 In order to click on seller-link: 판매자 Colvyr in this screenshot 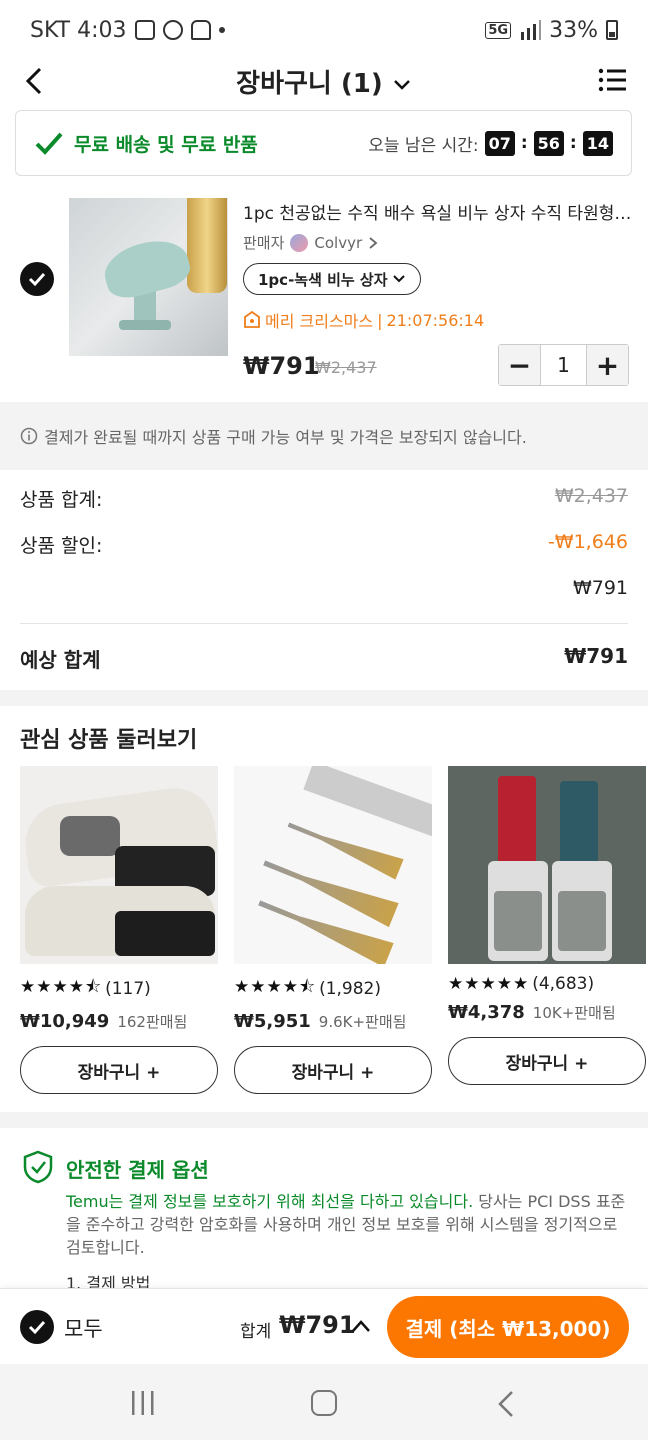, I will do `click(310, 242)`.